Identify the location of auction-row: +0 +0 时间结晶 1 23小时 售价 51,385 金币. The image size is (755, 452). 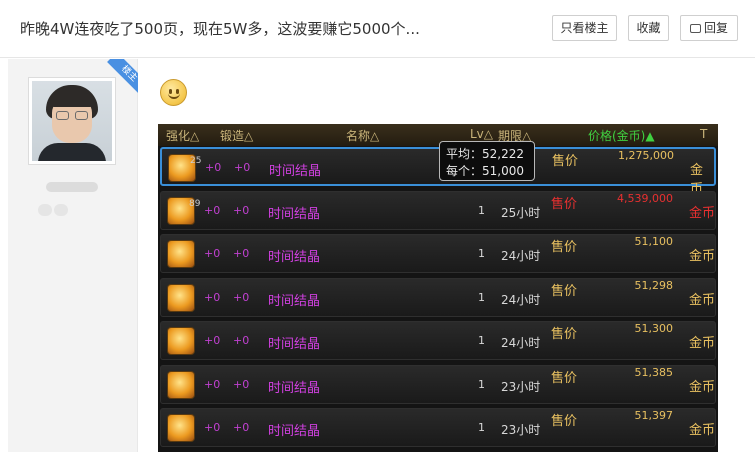
(438, 384).